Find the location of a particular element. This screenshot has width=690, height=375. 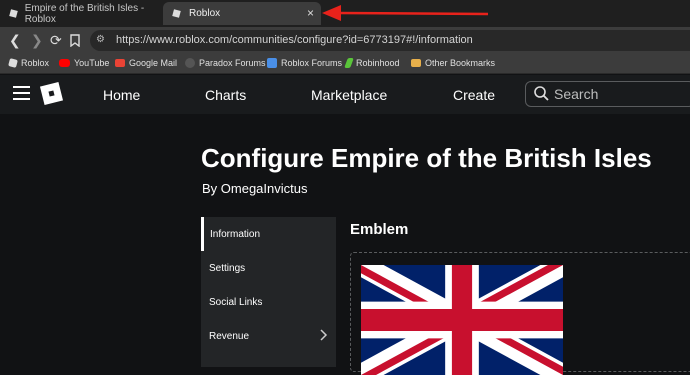

group-owner-byline: By OmegaInvictus is located at coordinates (255, 188).